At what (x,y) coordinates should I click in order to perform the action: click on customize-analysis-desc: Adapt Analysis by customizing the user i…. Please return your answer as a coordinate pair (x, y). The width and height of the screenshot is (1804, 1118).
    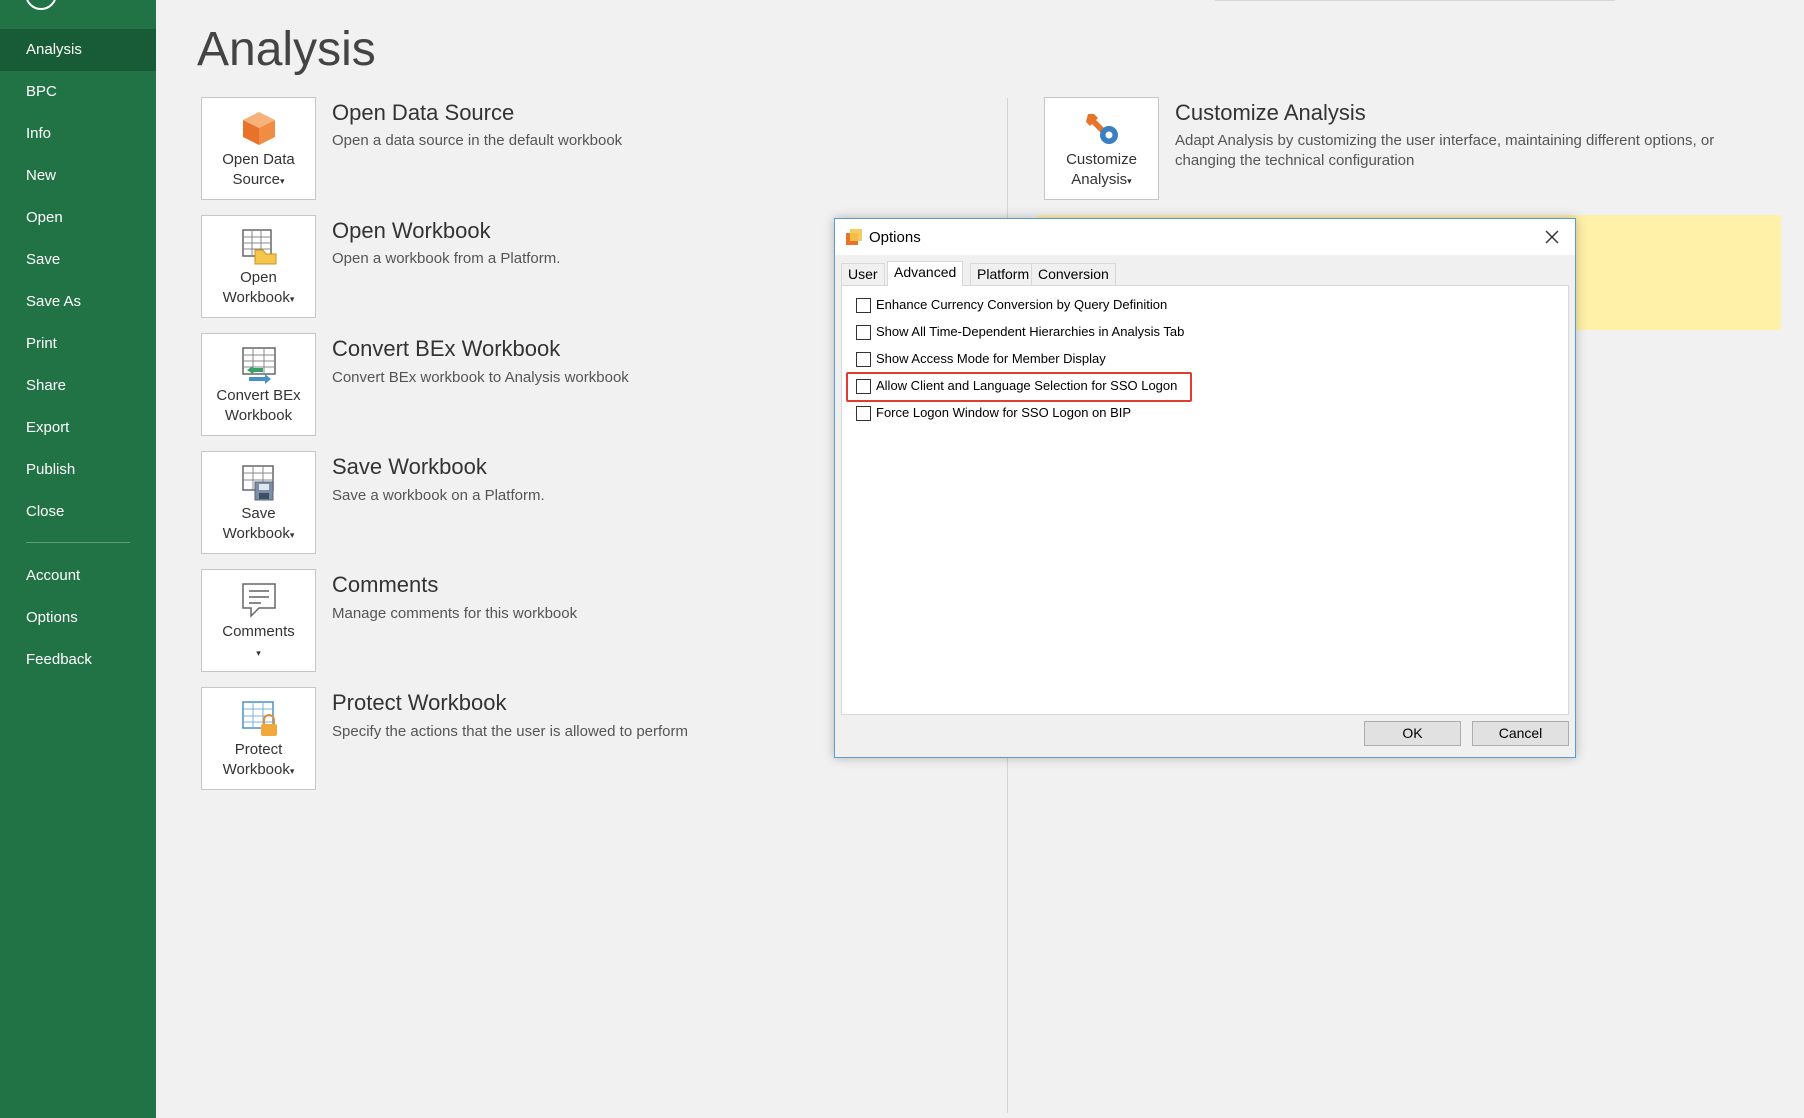
    Looking at the image, I should click on (1445, 150).